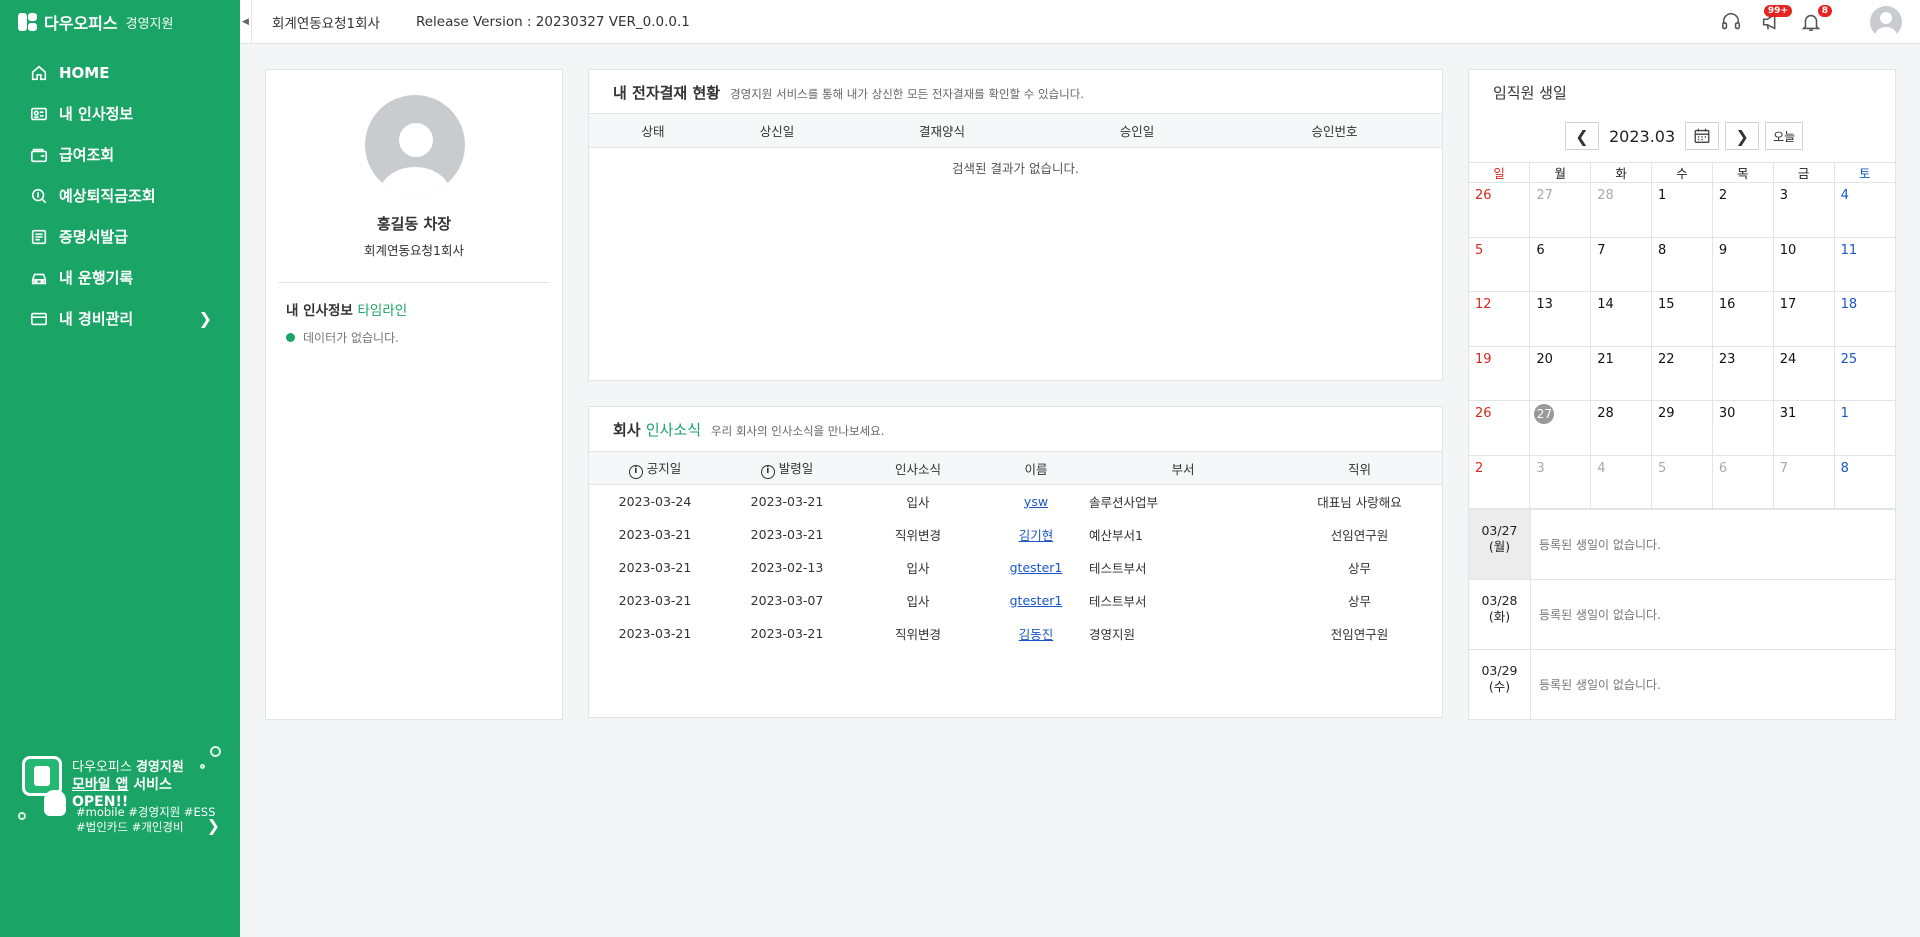 This screenshot has width=1920, height=937. What do you see at coordinates (1124, 502) in the screenshot?
I see `cell-department: 솔루션사업부` at bounding box center [1124, 502].